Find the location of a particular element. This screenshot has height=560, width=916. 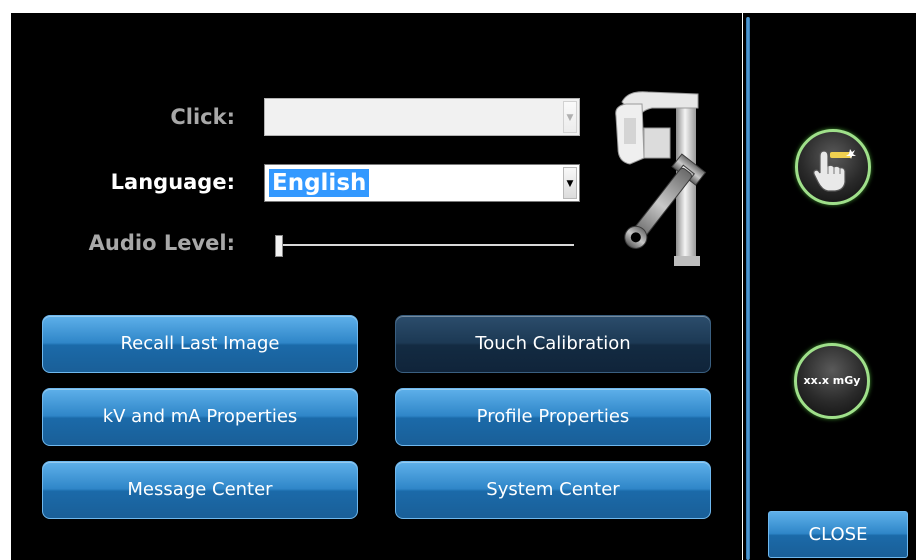

click-label: Click: is located at coordinates (202, 117).